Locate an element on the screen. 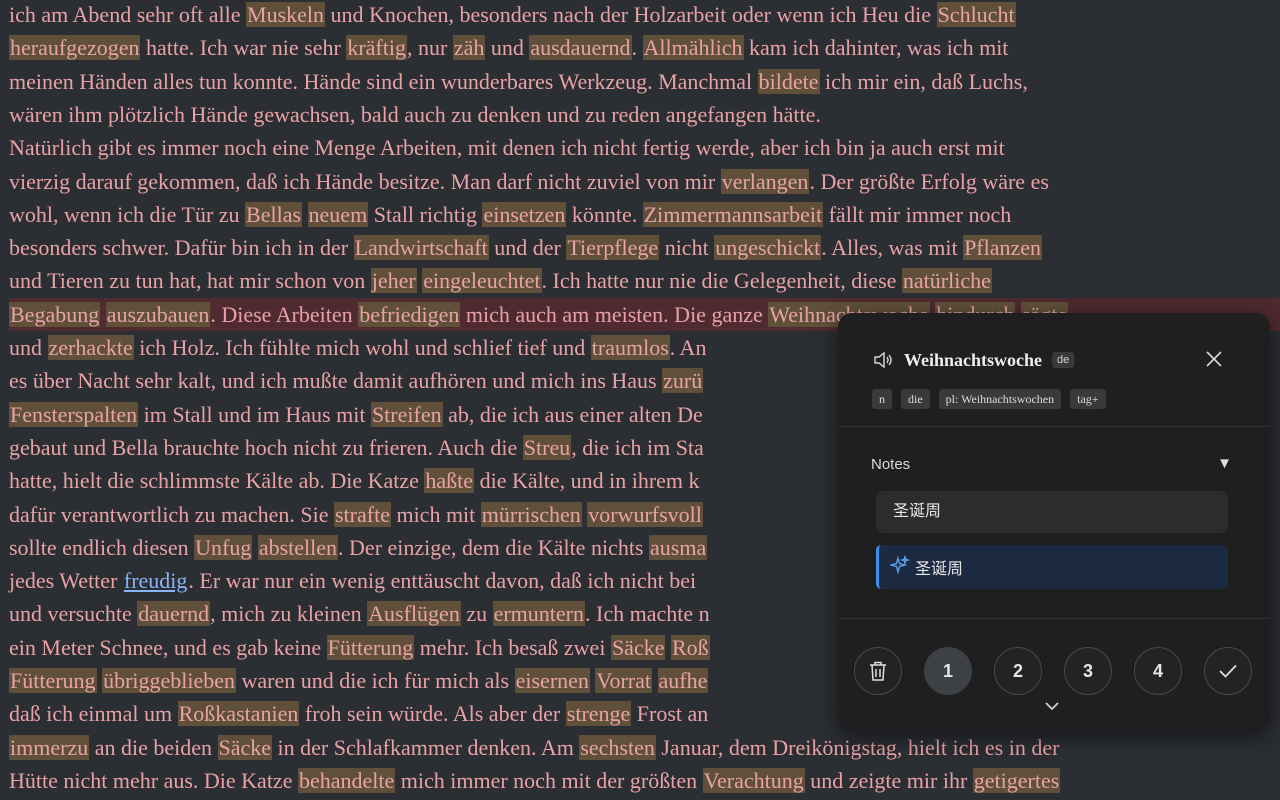 This screenshot has height=800, width=1280. known-word: Zimmermannsarbeit is located at coordinates (733, 214).